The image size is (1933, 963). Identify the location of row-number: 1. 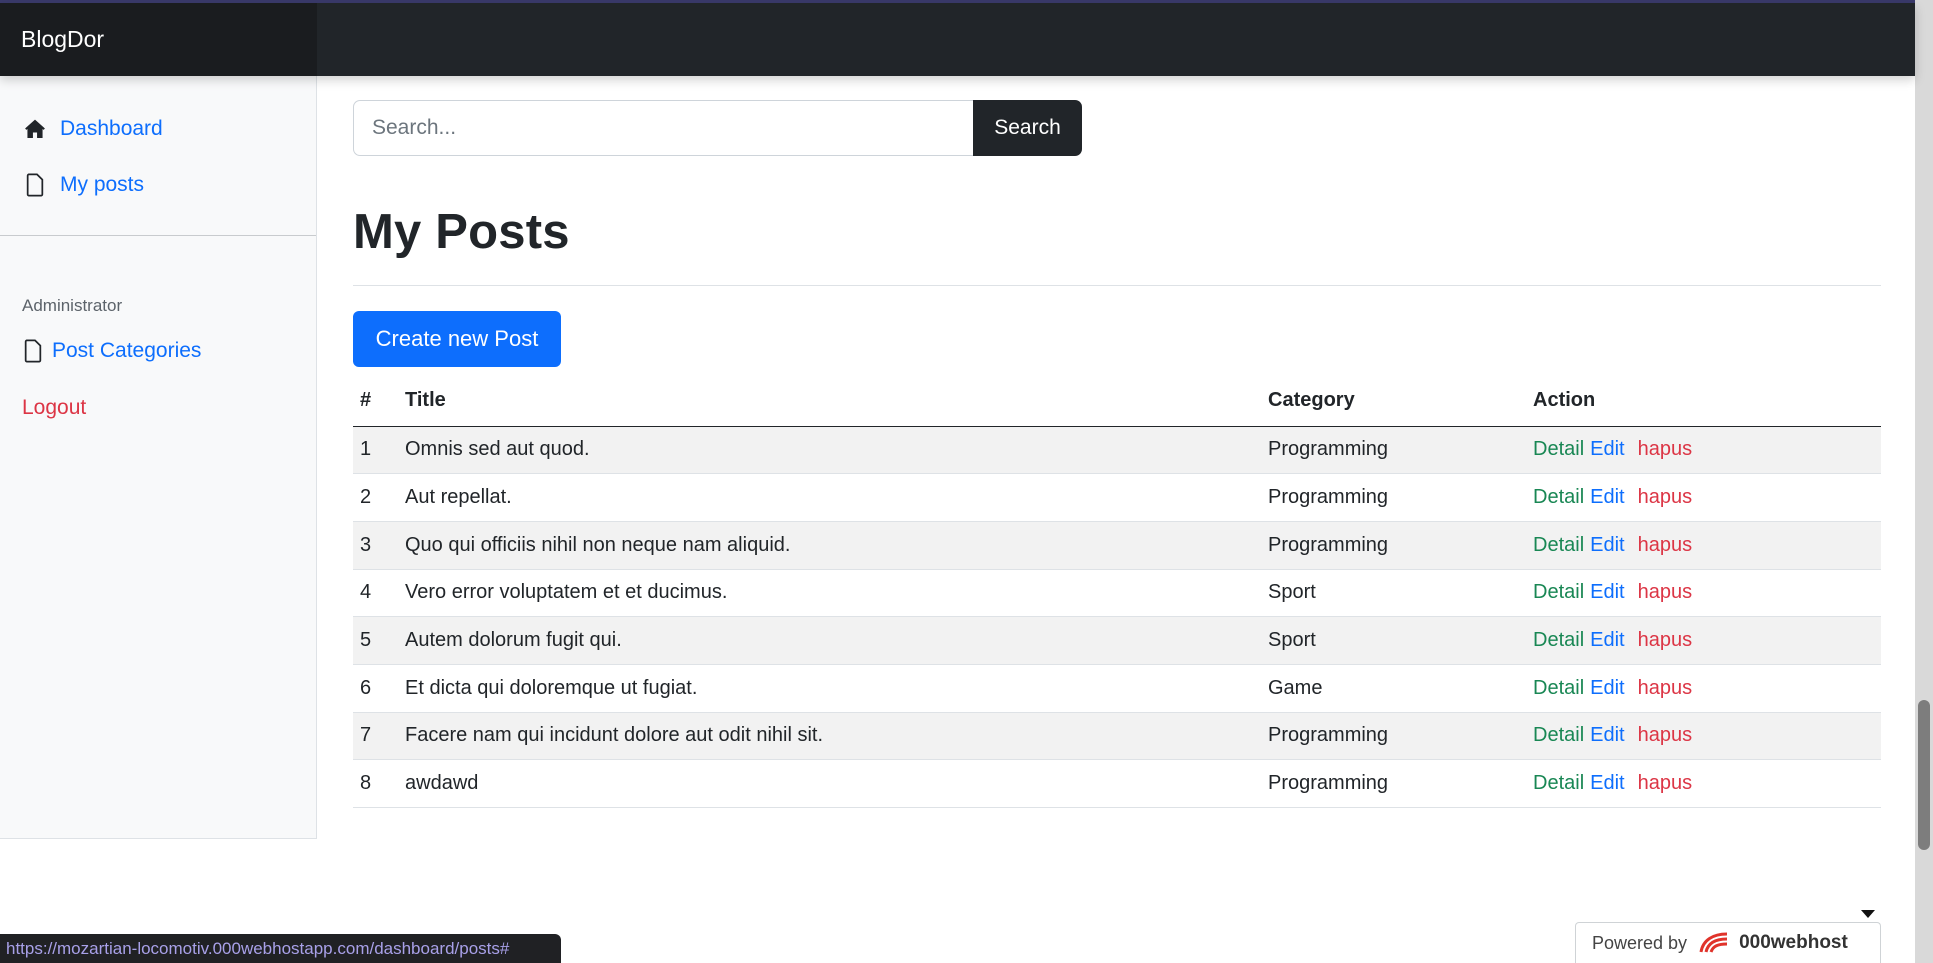
(379, 450).